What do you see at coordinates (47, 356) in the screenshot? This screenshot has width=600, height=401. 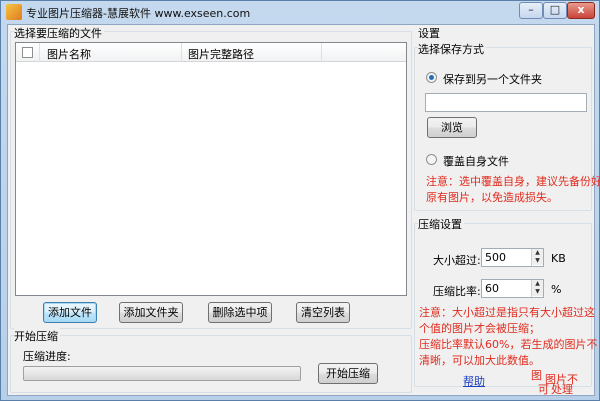 I see `progress-label: 压缩进度:` at bounding box center [47, 356].